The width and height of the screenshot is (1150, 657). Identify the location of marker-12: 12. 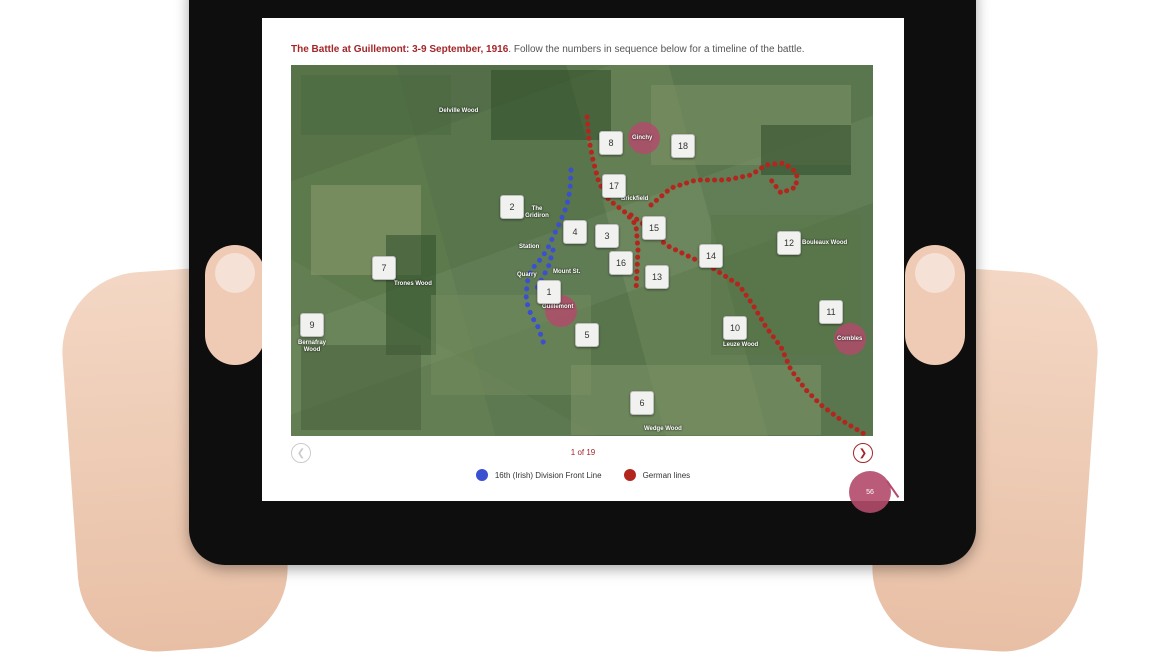
(789, 243).